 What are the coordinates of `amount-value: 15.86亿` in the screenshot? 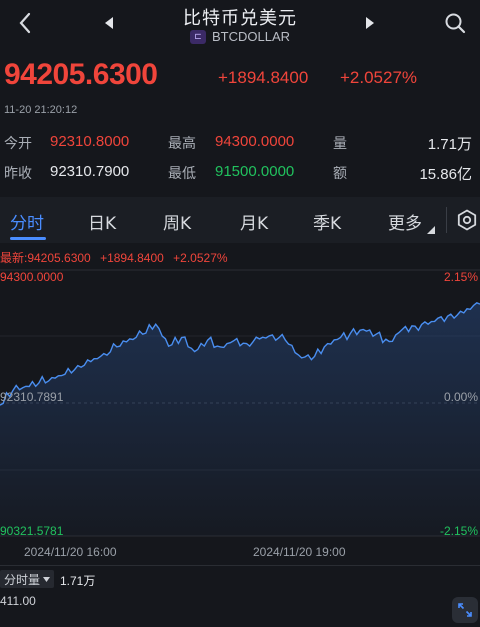 It's located at (445, 174).